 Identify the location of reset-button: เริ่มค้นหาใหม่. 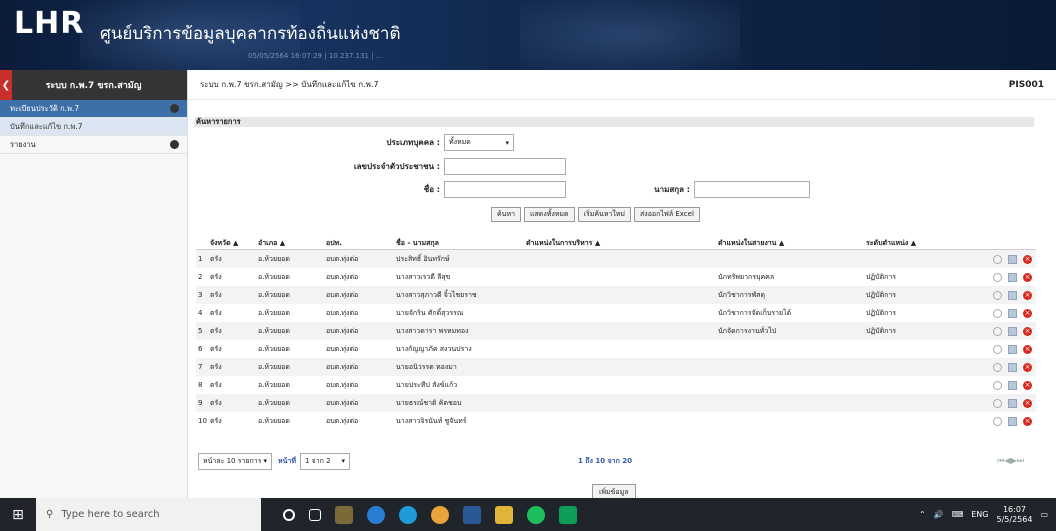
(604, 214).